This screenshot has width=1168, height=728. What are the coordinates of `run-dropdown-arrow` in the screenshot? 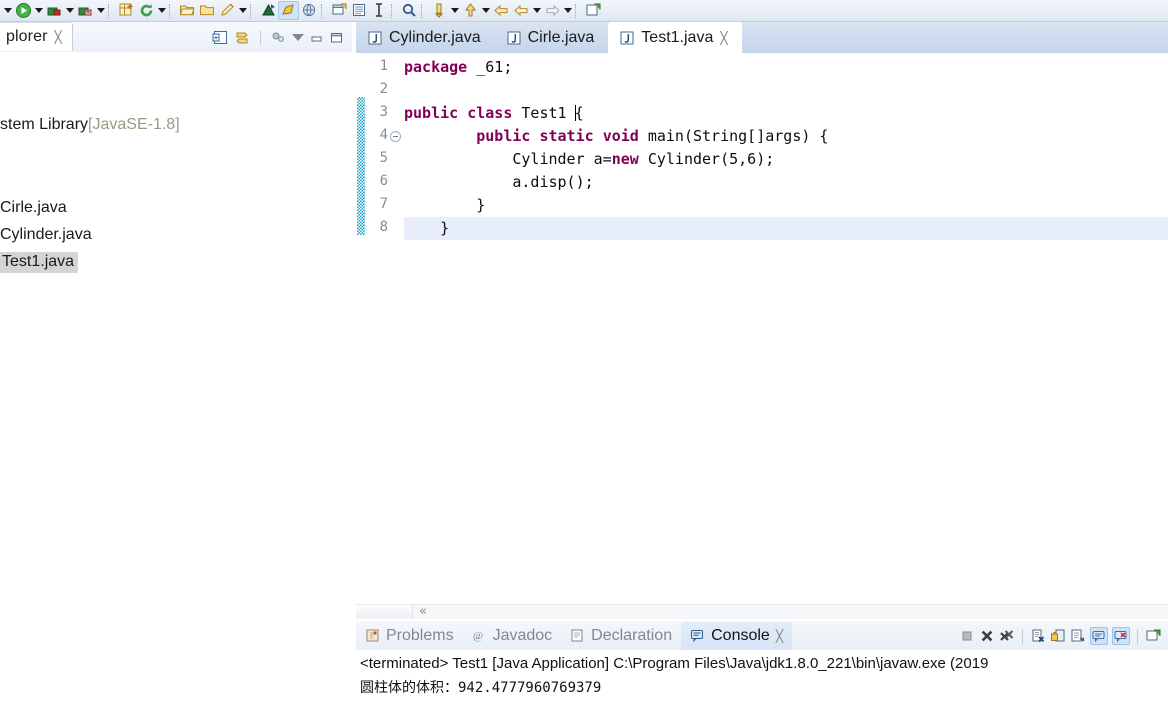 It's located at (38, 11).